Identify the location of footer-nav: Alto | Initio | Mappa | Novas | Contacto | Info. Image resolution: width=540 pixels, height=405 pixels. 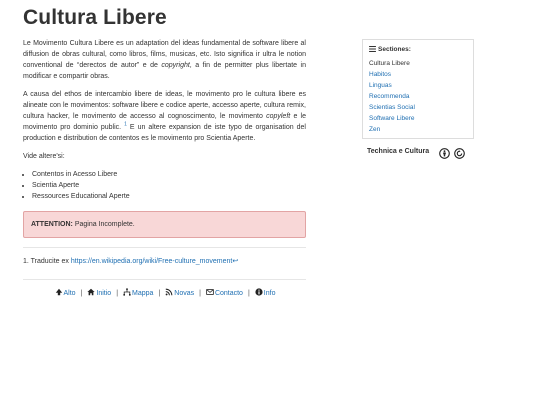
(165, 292).